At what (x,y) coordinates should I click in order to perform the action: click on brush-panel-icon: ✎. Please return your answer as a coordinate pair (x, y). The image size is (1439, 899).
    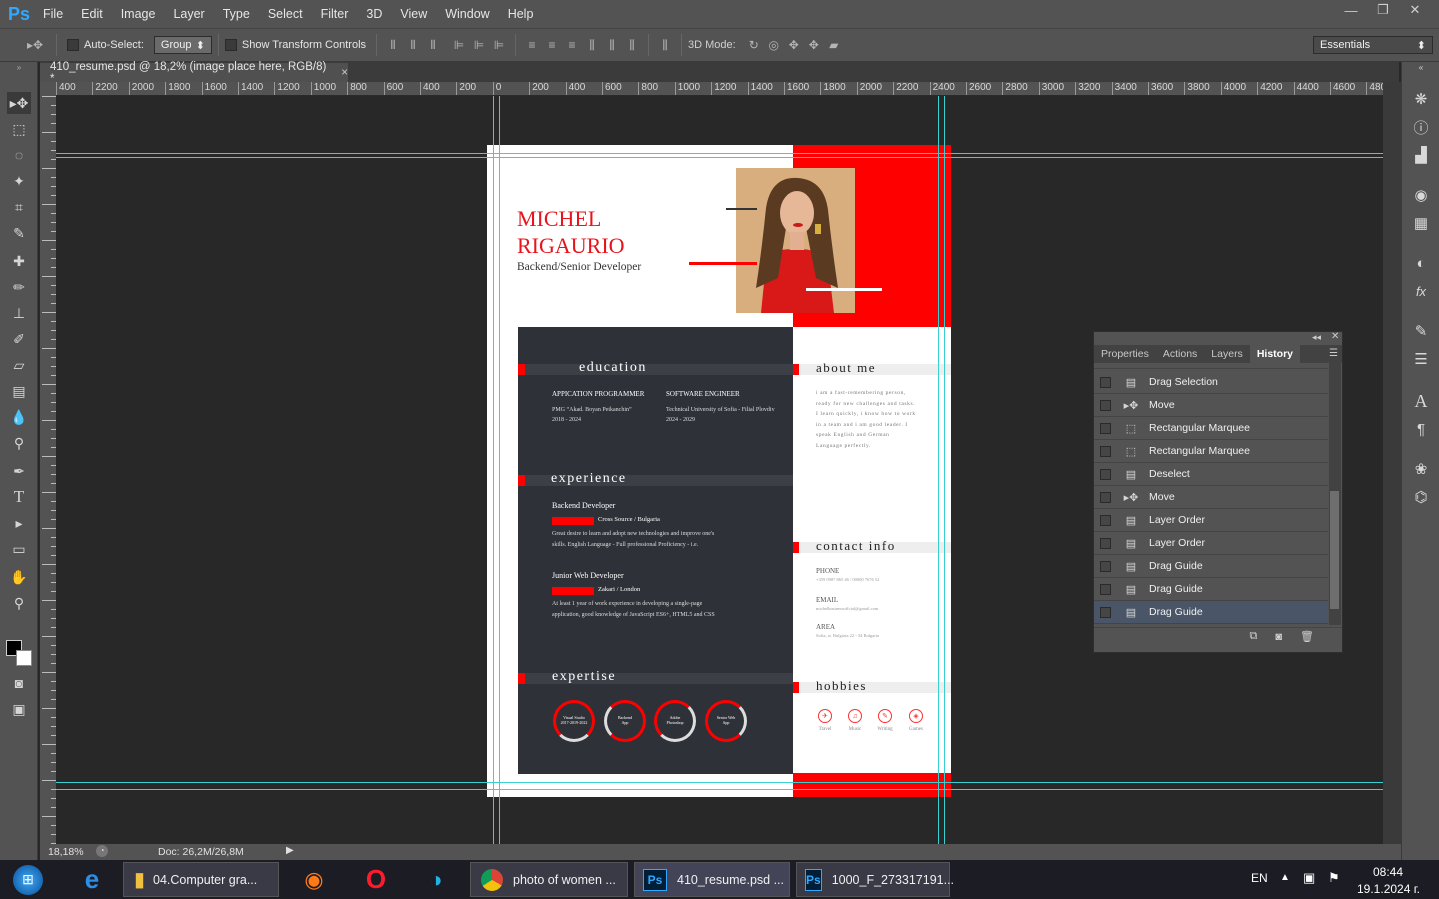
    Looking at the image, I should click on (1421, 331).